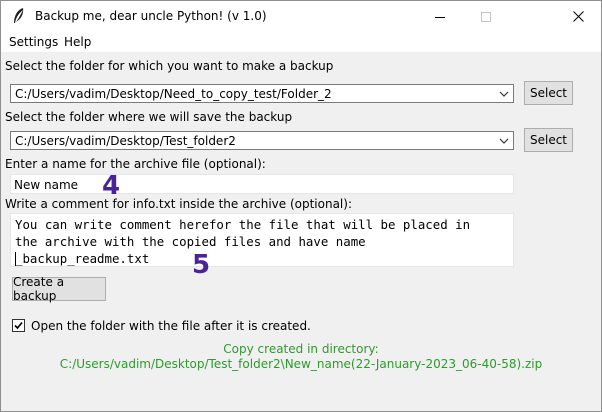 The height and width of the screenshot is (412, 602). Describe the element at coordinates (301, 349) in the screenshot. I see `status-message: Copy created in directory:` at that location.